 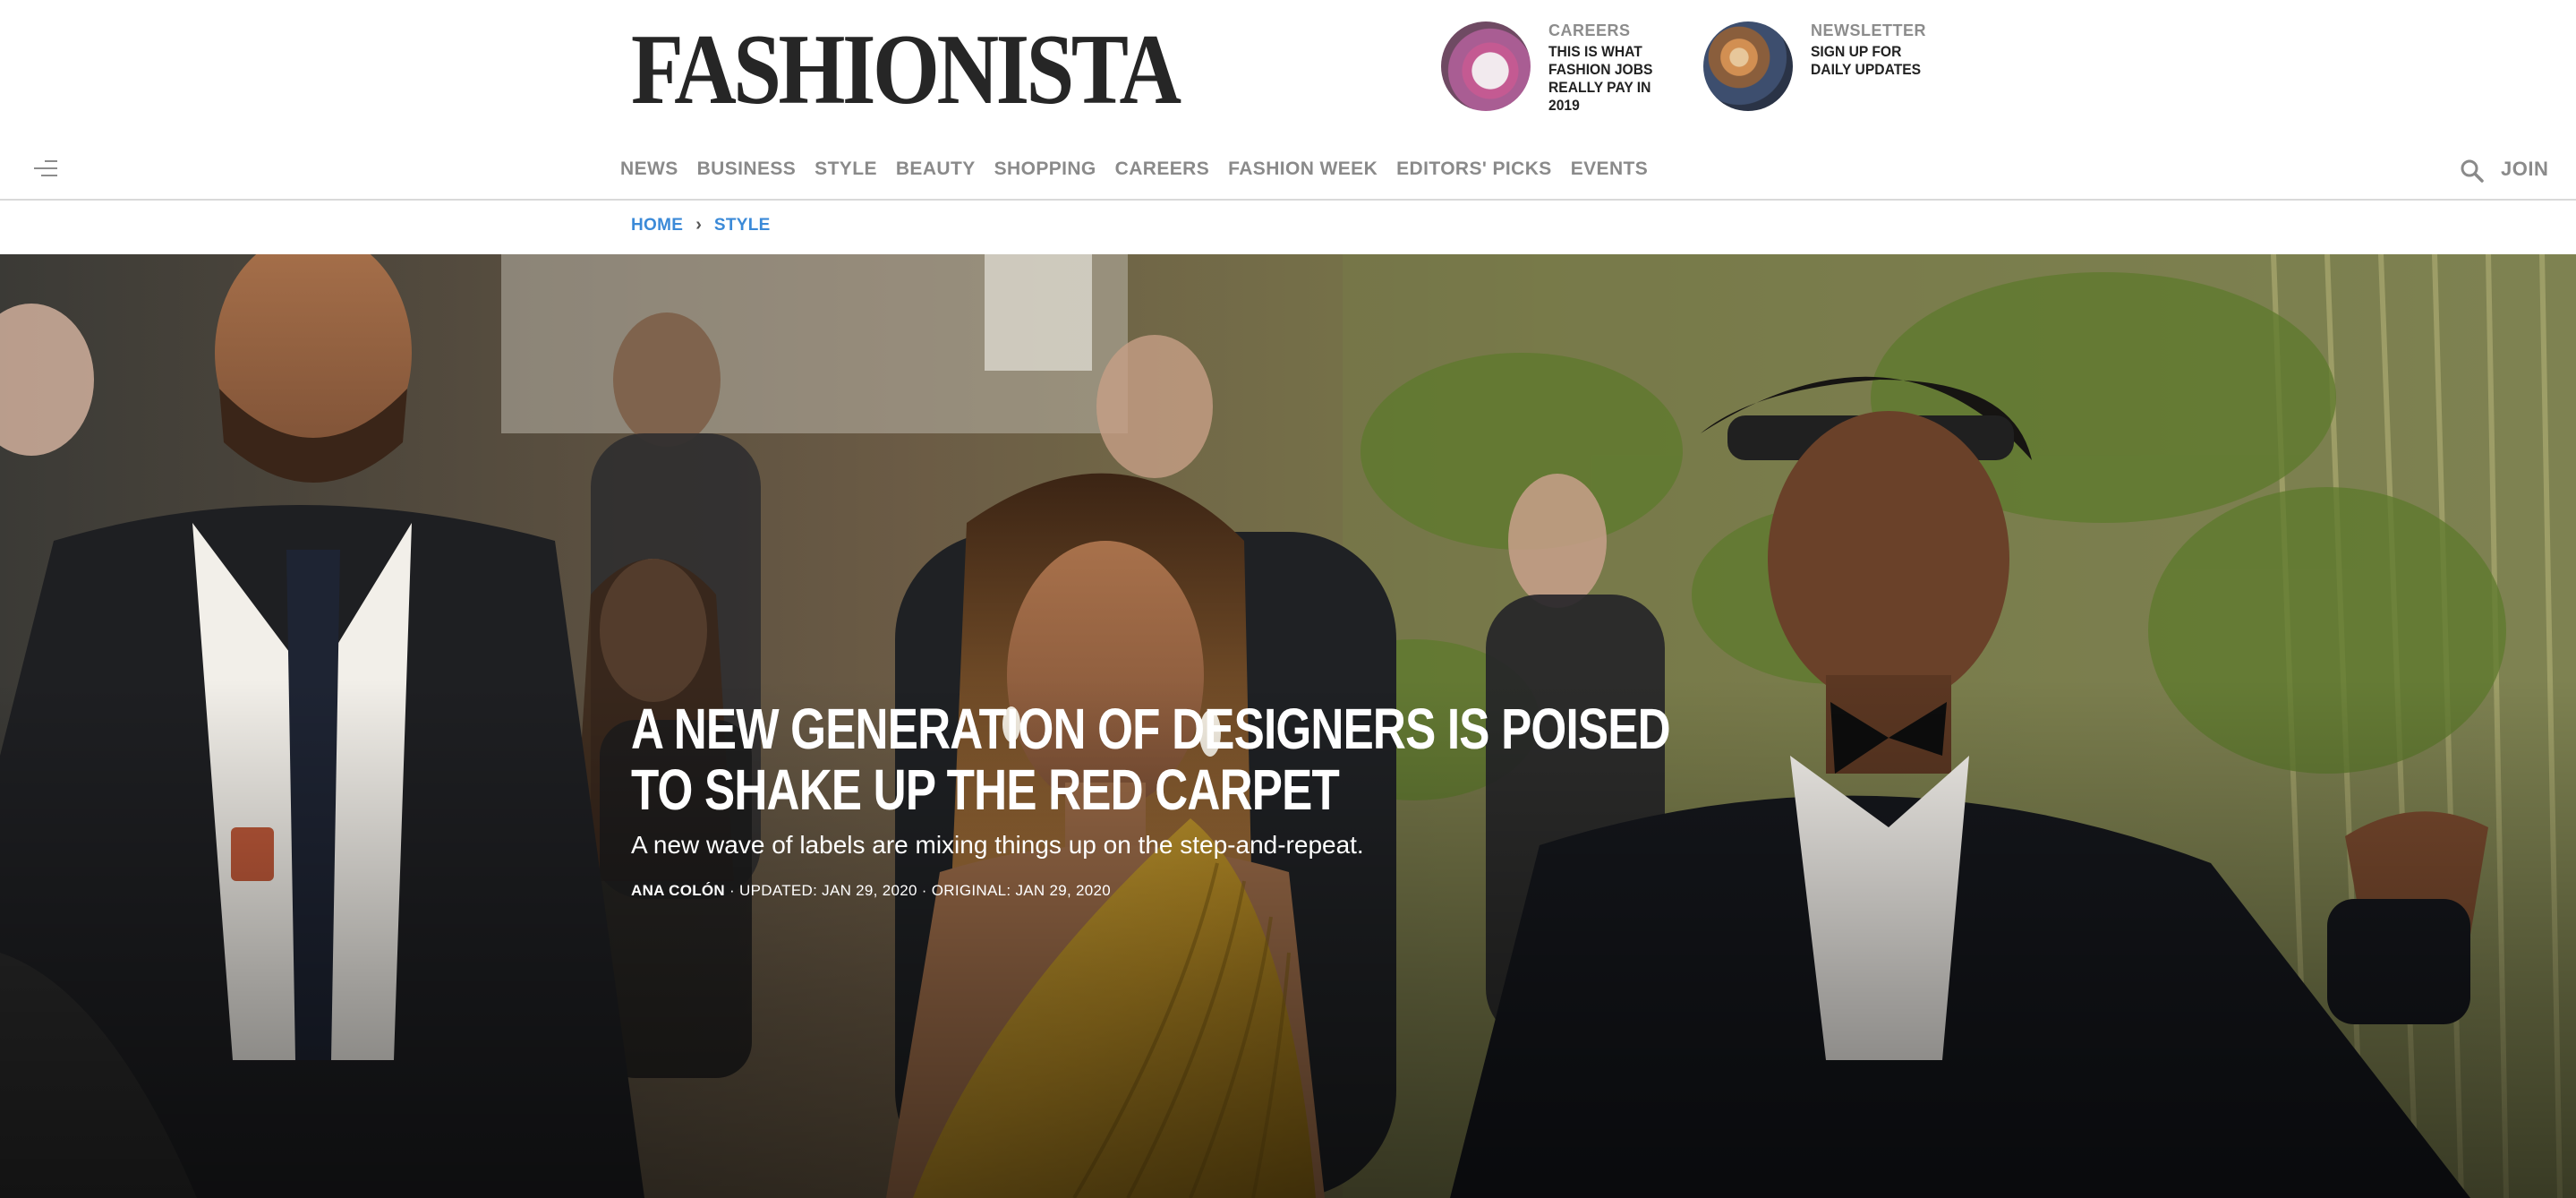 What do you see at coordinates (1162, 169) in the screenshot?
I see `nav-item-careers: CAREERS` at bounding box center [1162, 169].